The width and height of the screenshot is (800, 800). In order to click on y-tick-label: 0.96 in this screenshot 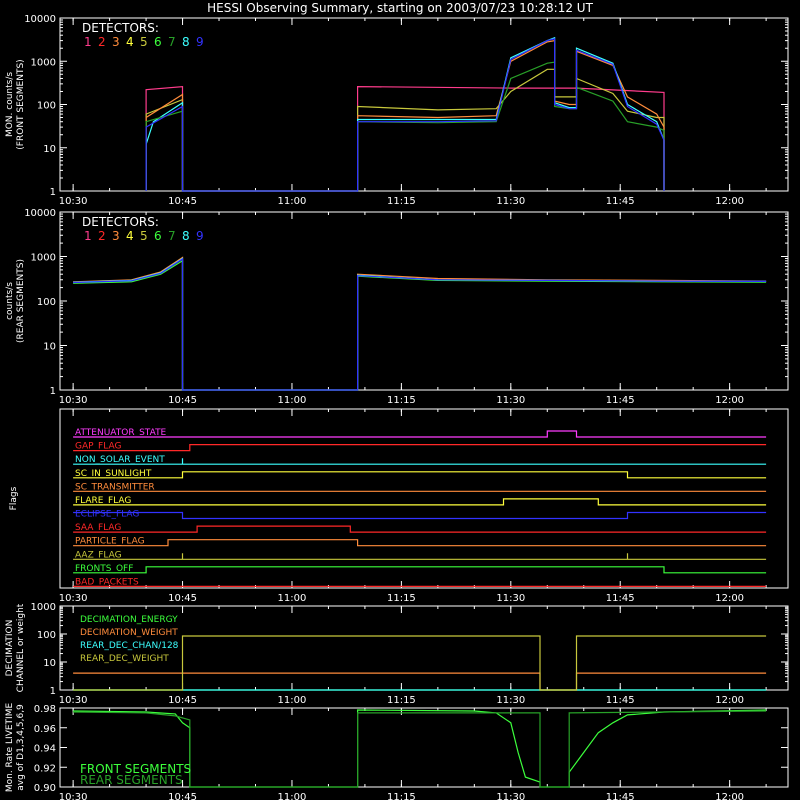, I will do `click(45, 729)`.